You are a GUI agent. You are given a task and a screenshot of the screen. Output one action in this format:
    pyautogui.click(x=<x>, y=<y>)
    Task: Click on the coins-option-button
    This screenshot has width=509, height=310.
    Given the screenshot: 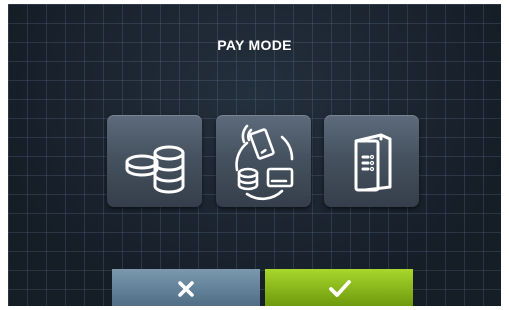 What is the action you would take?
    pyautogui.click(x=154, y=161)
    